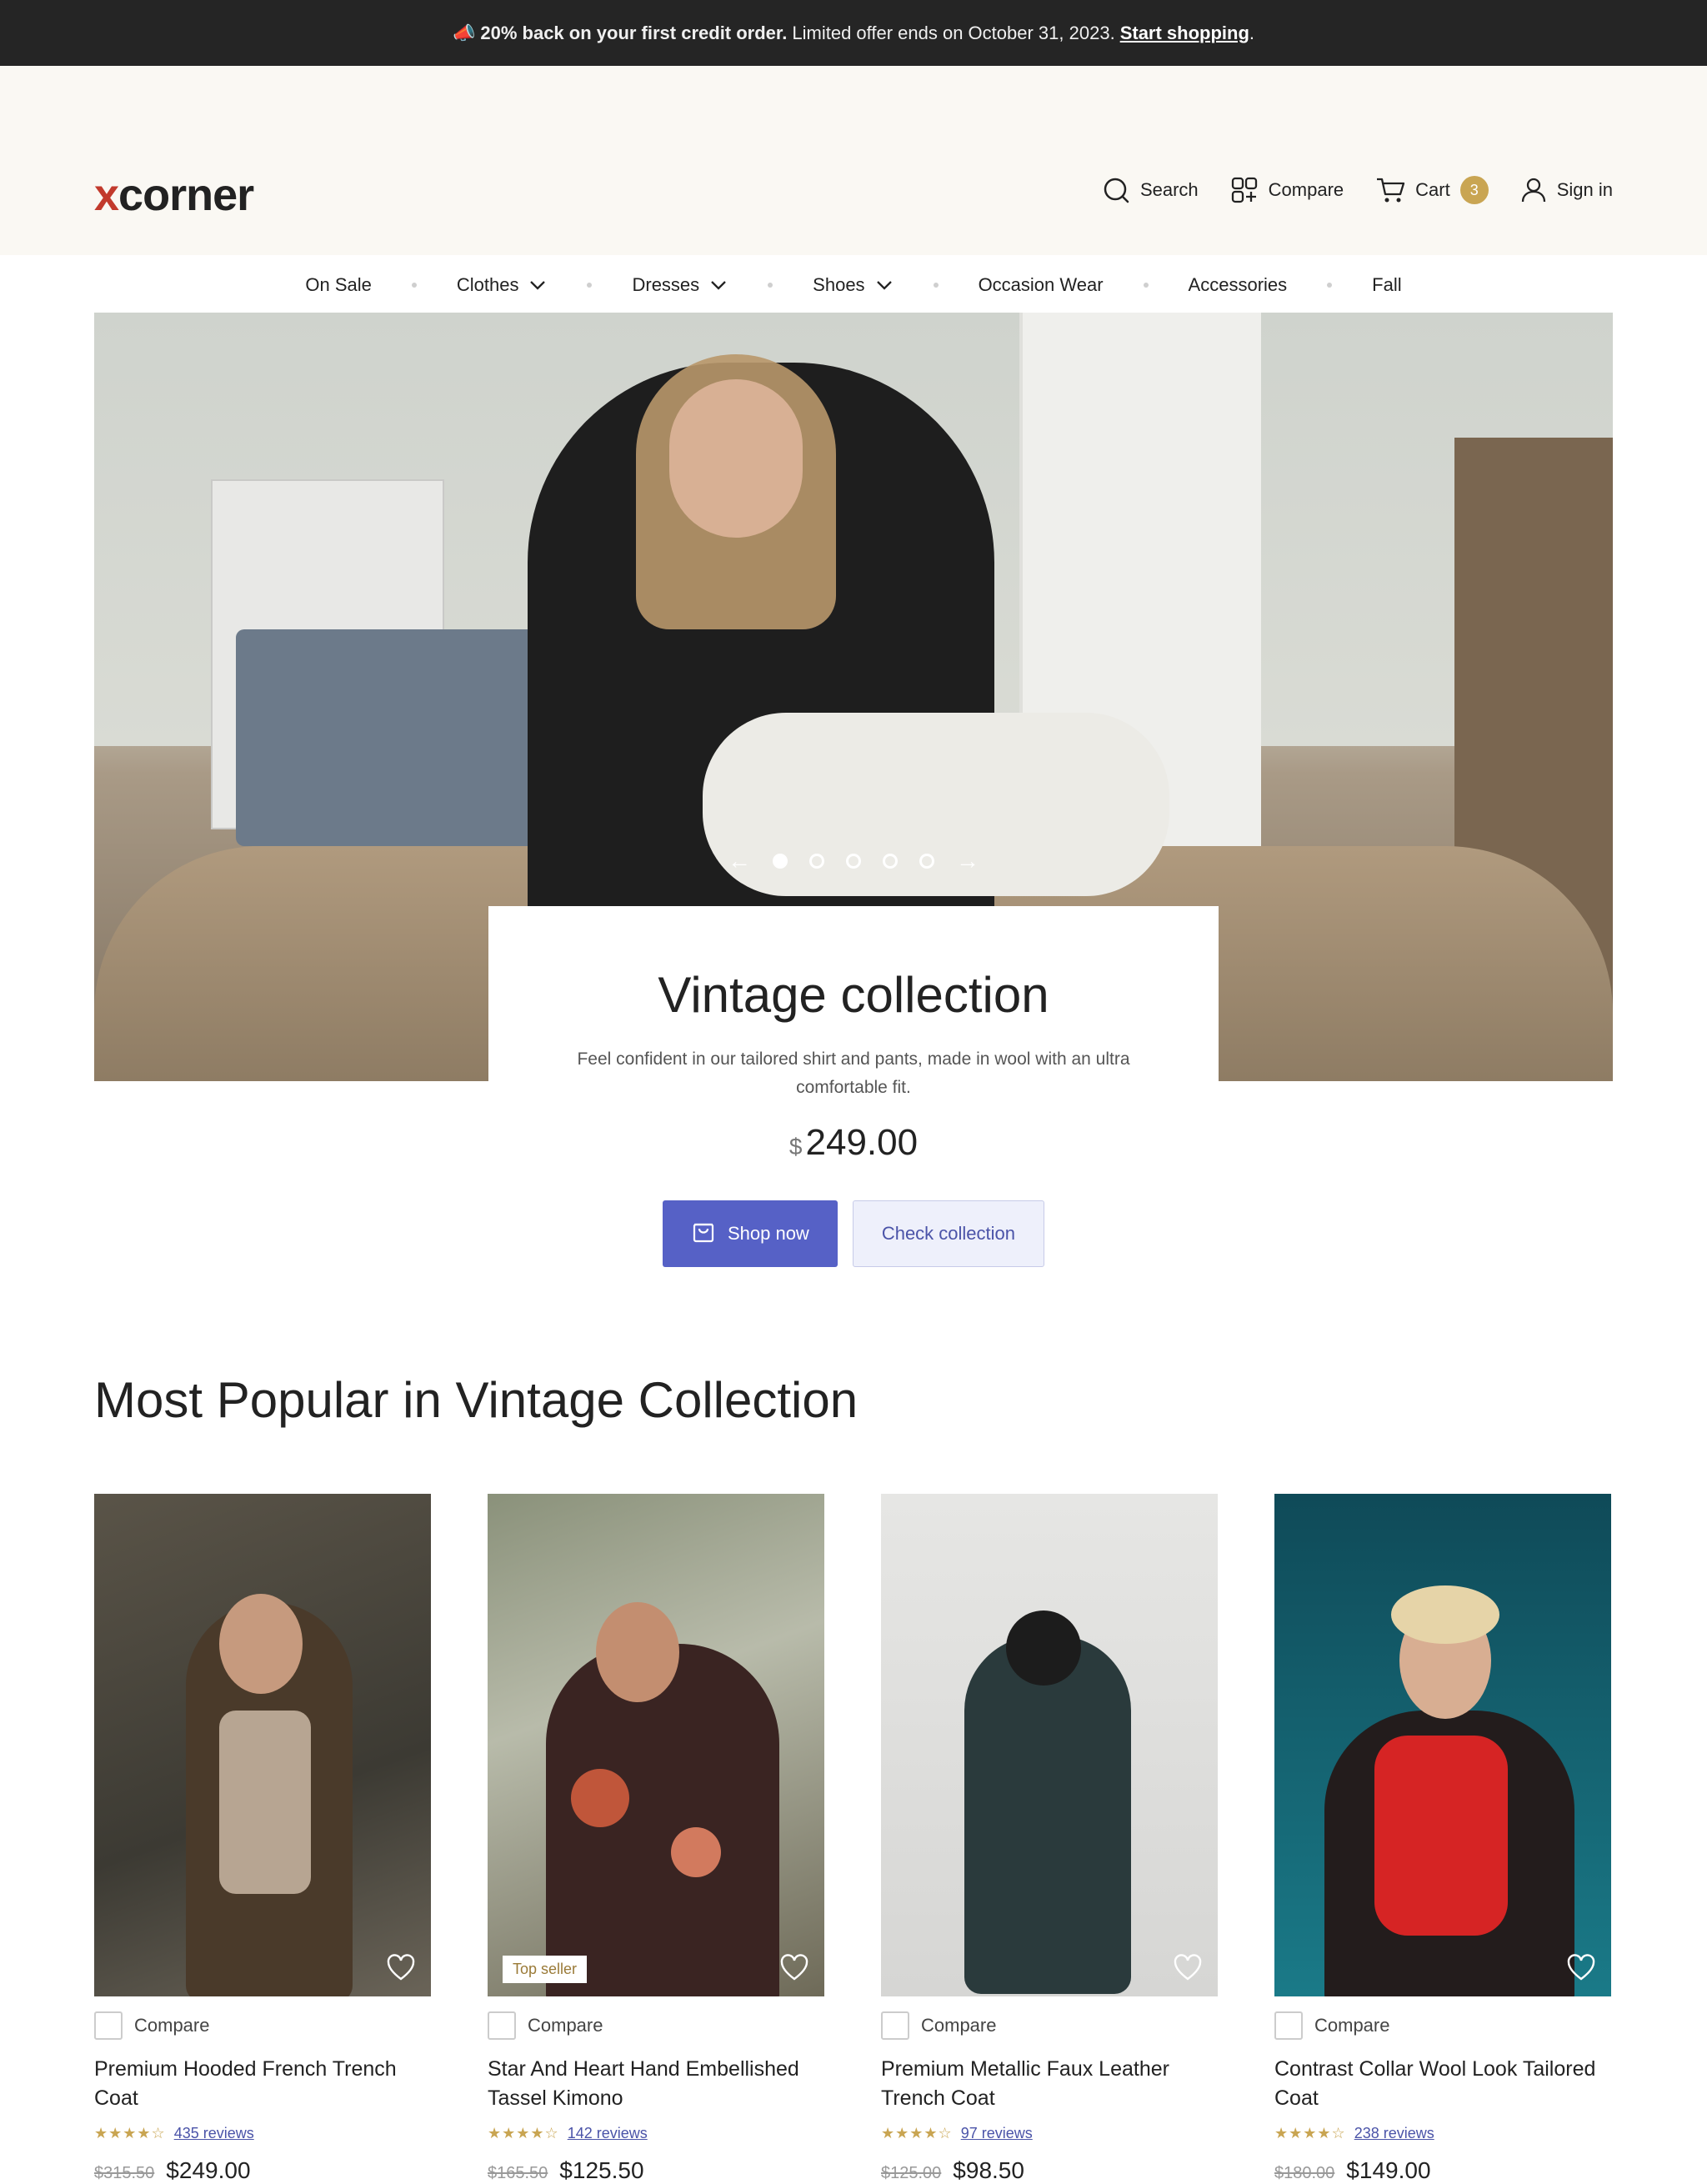 Image resolution: width=1707 pixels, height=2184 pixels. I want to click on shop-now-button: Shop now, so click(750, 1233).